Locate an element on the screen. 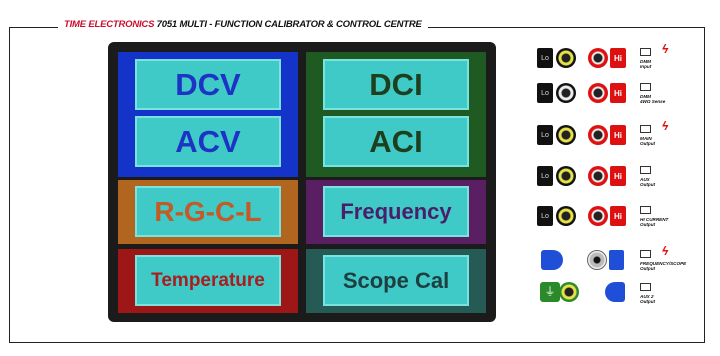 The width and height of the screenshot is (720, 356). temperature-button: Temperature is located at coordinates (208, 280).